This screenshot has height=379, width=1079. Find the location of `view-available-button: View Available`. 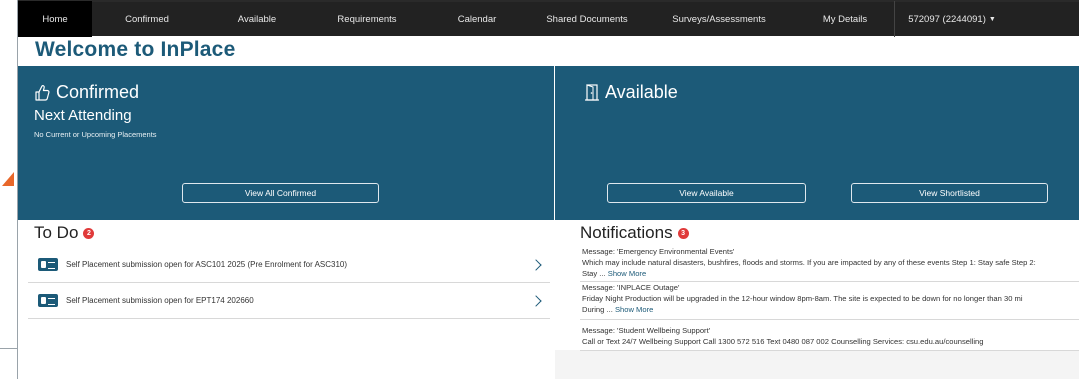

view-available-button: View Available is located at coordinates (706, 193).